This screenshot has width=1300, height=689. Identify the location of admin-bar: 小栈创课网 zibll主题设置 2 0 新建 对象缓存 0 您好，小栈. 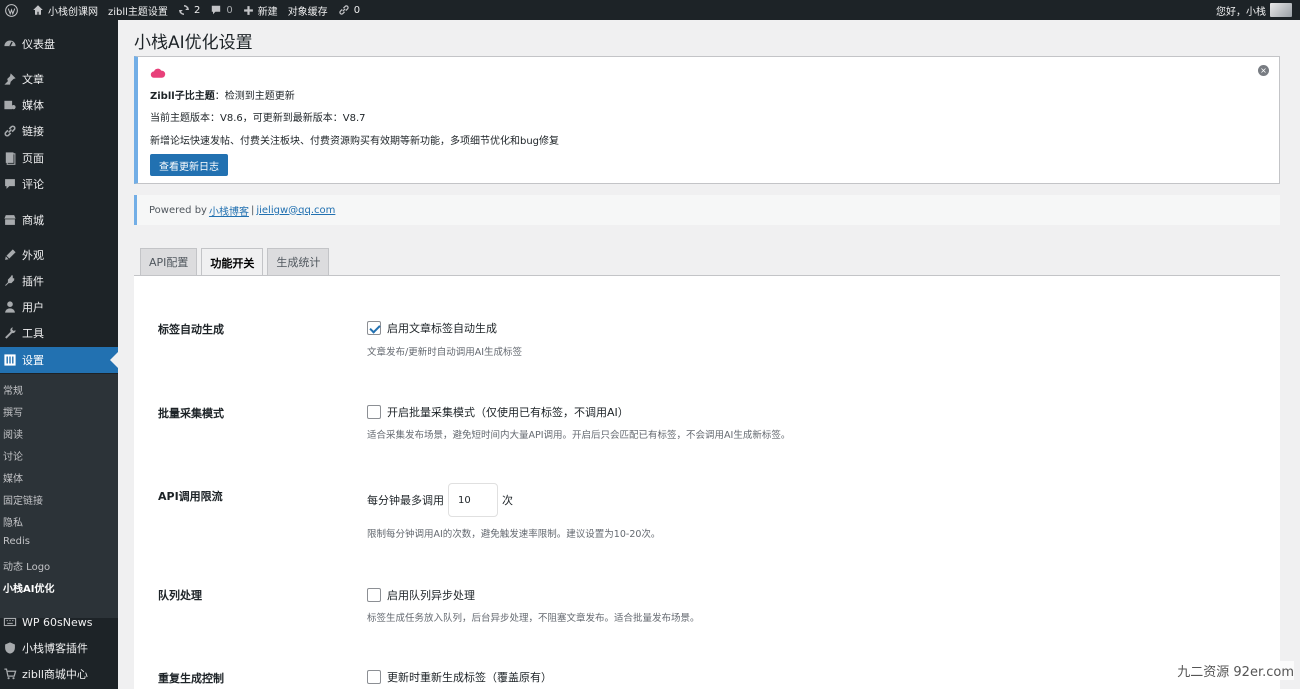
(650, 10).